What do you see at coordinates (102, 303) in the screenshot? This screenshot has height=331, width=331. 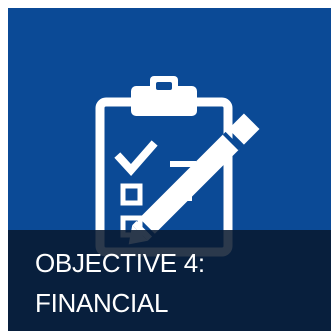 I see `tile-title-line2: FINANCIAL` at bounding box center [102, 303].